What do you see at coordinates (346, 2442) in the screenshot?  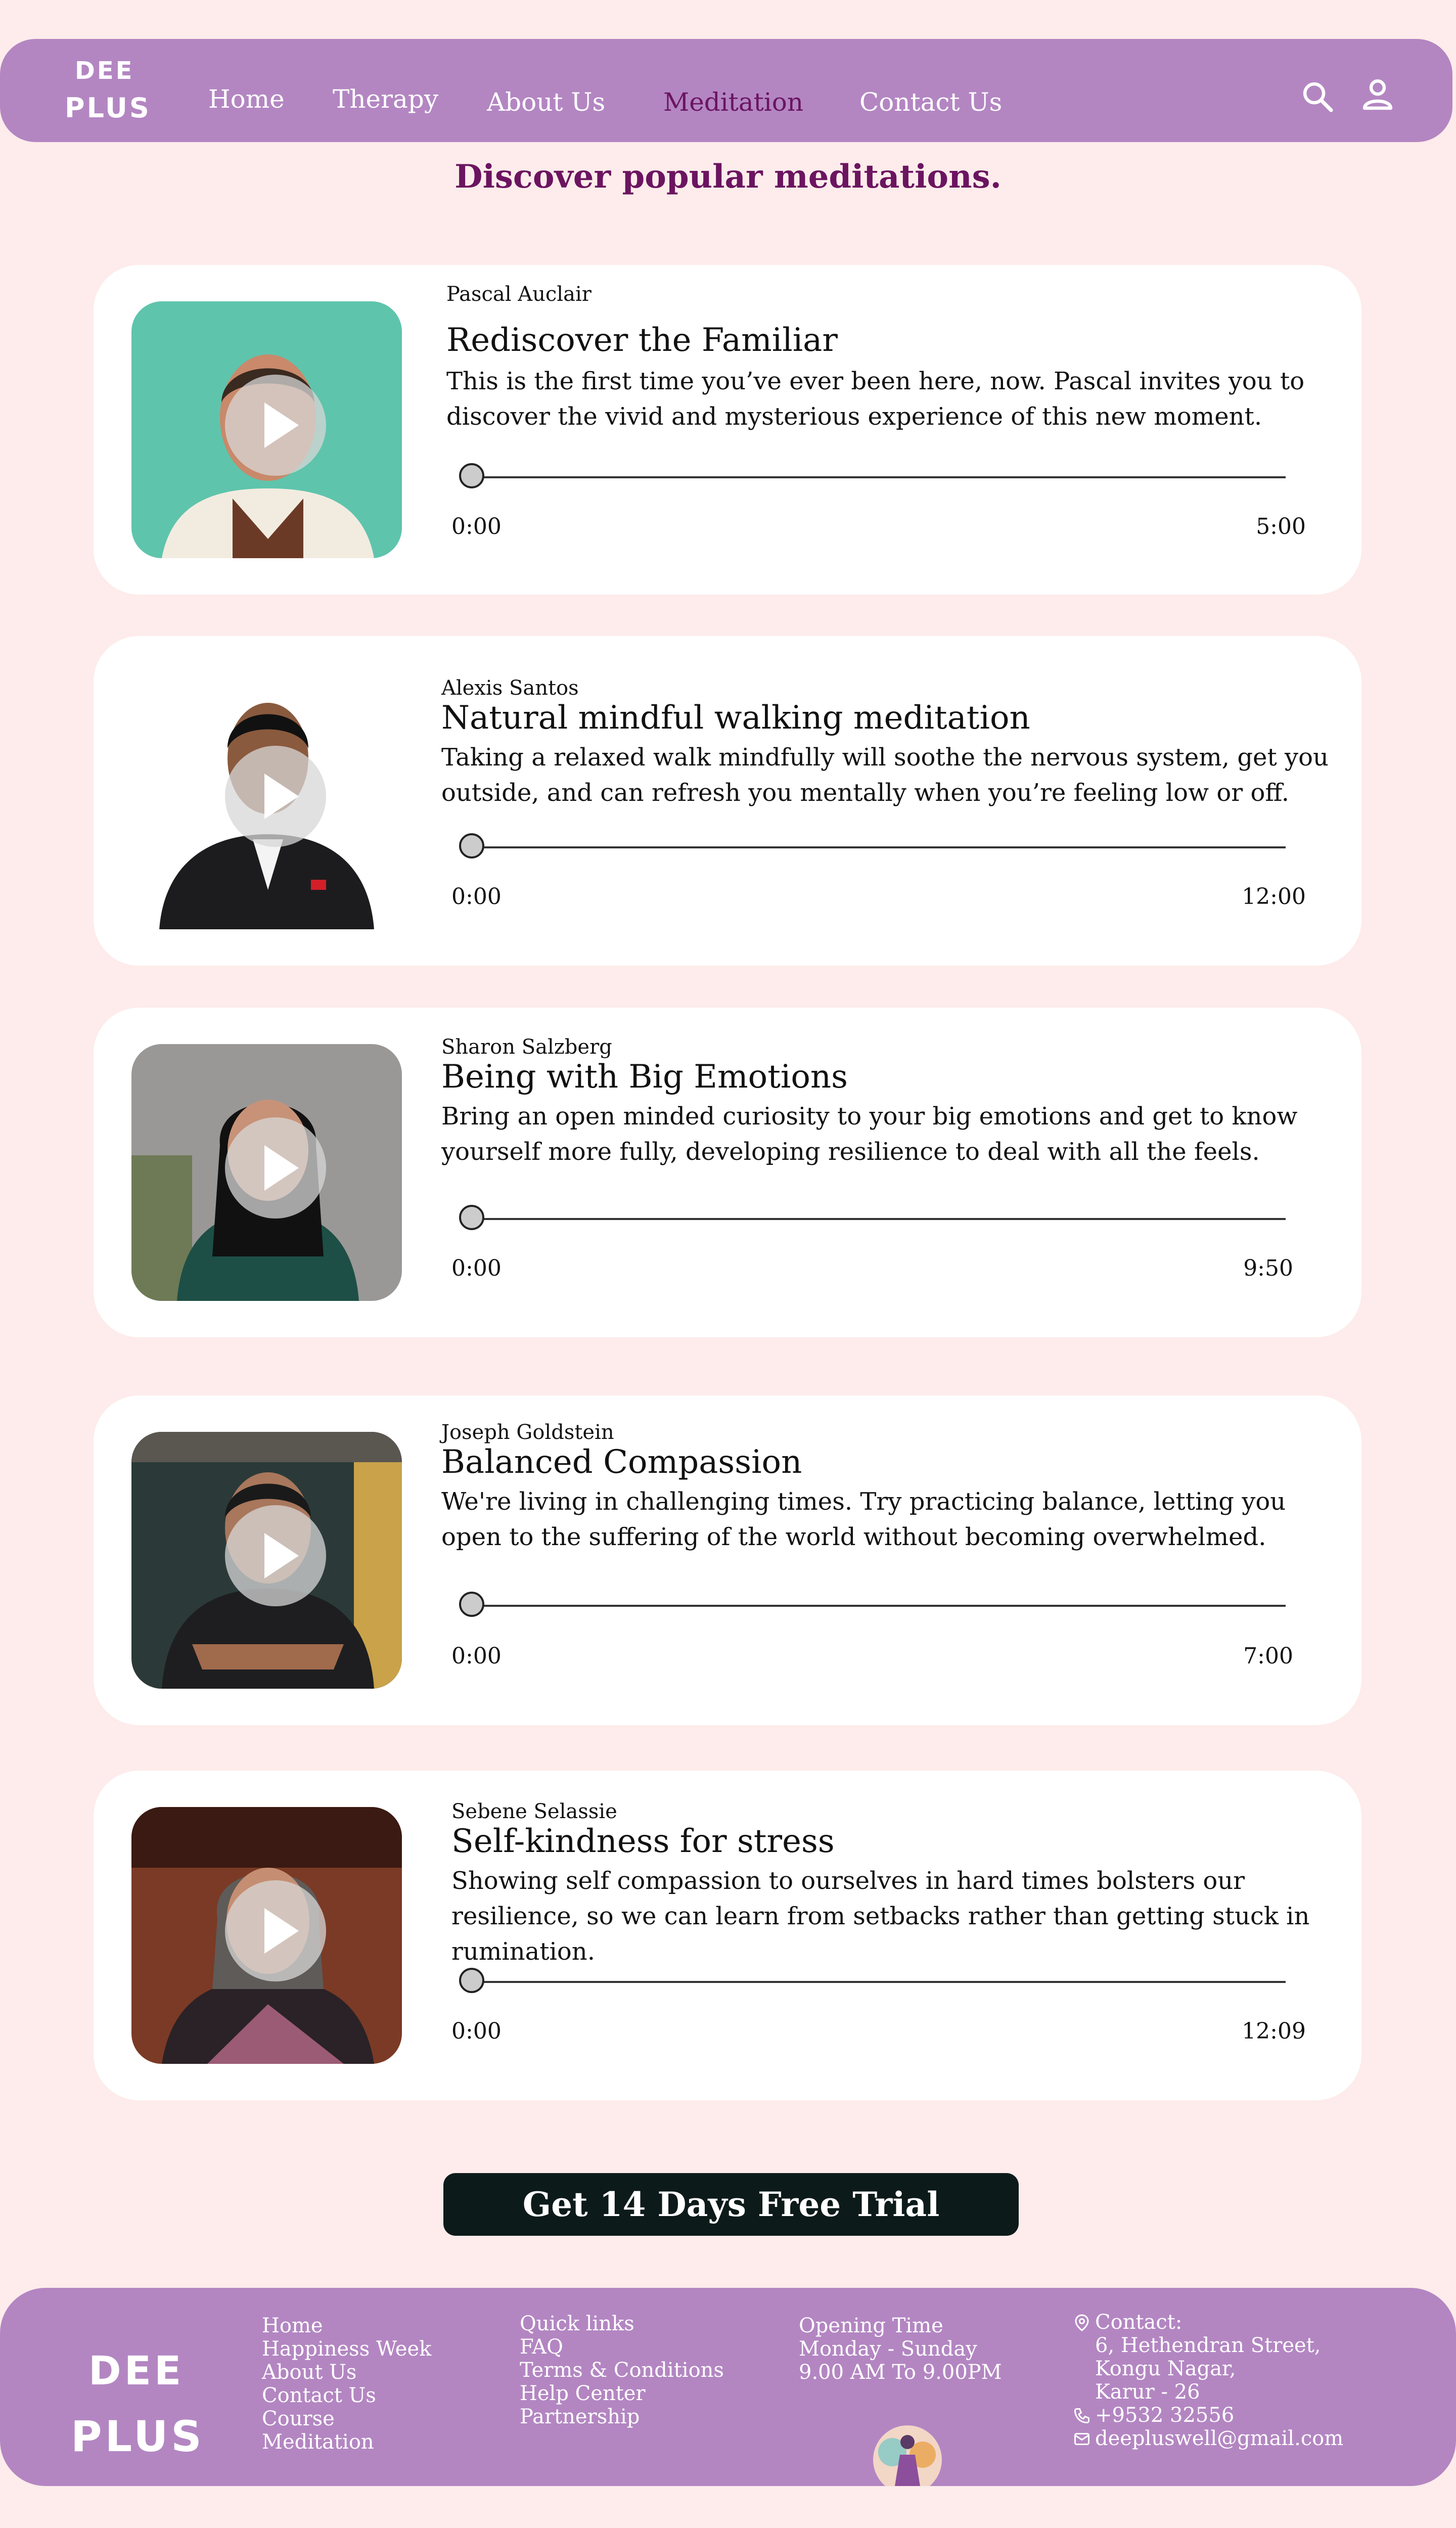 I see `footer-link-meditation: Meditation` at bounding box center [346, 2442].